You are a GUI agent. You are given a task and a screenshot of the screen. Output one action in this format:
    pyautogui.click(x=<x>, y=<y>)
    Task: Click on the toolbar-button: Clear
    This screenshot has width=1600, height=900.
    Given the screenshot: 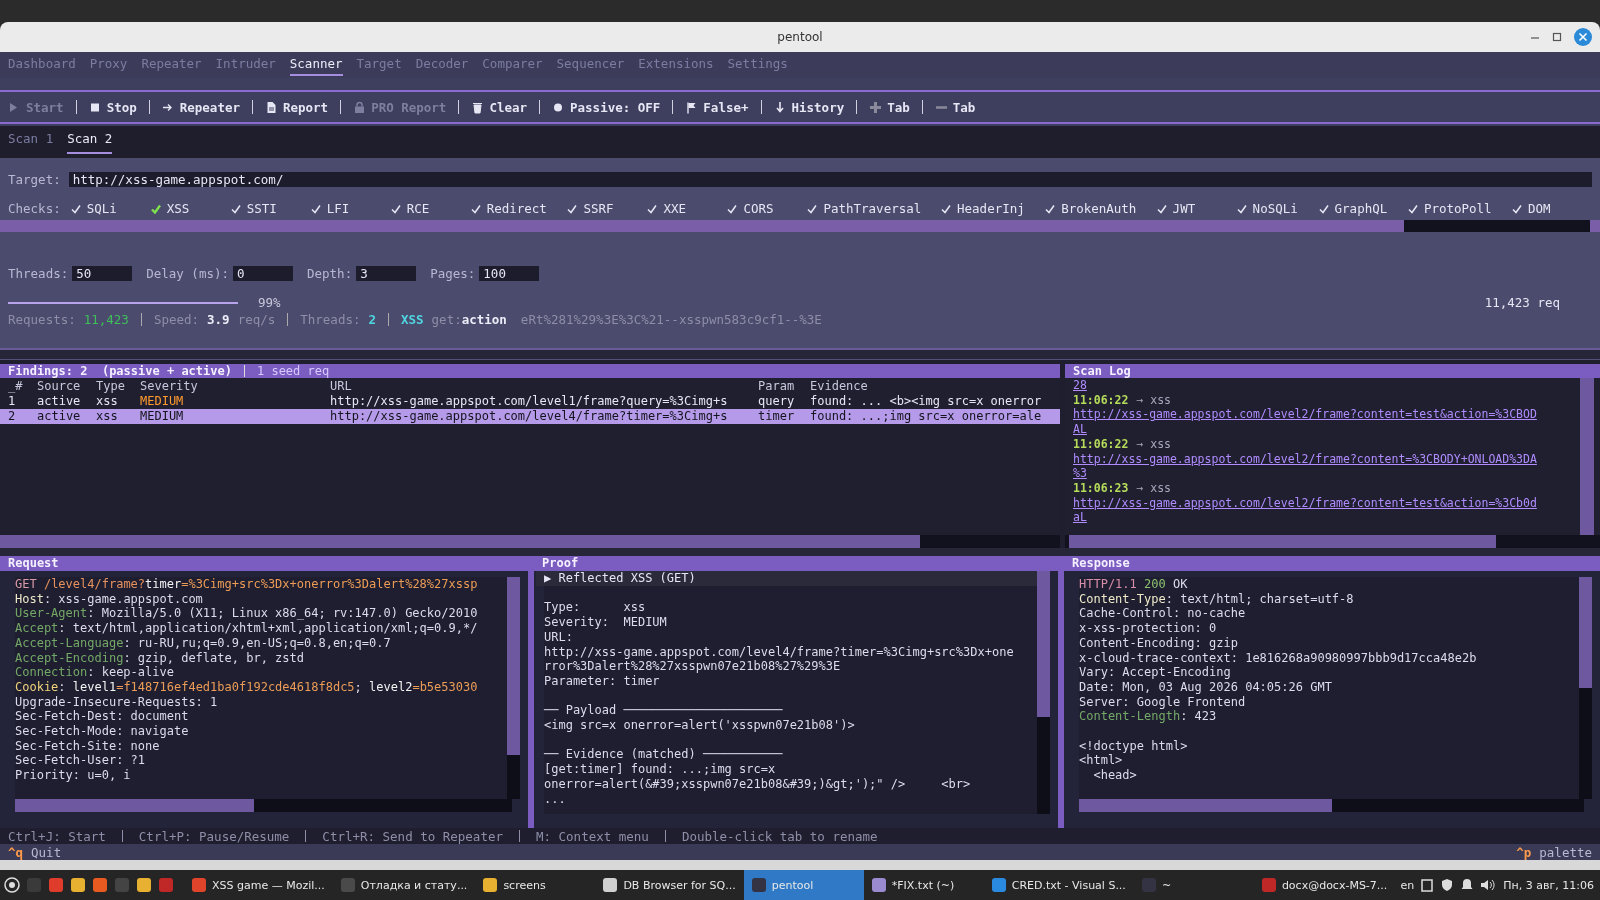 What is the action you would take?
    pyautogui.click(x=499, y=107)
    